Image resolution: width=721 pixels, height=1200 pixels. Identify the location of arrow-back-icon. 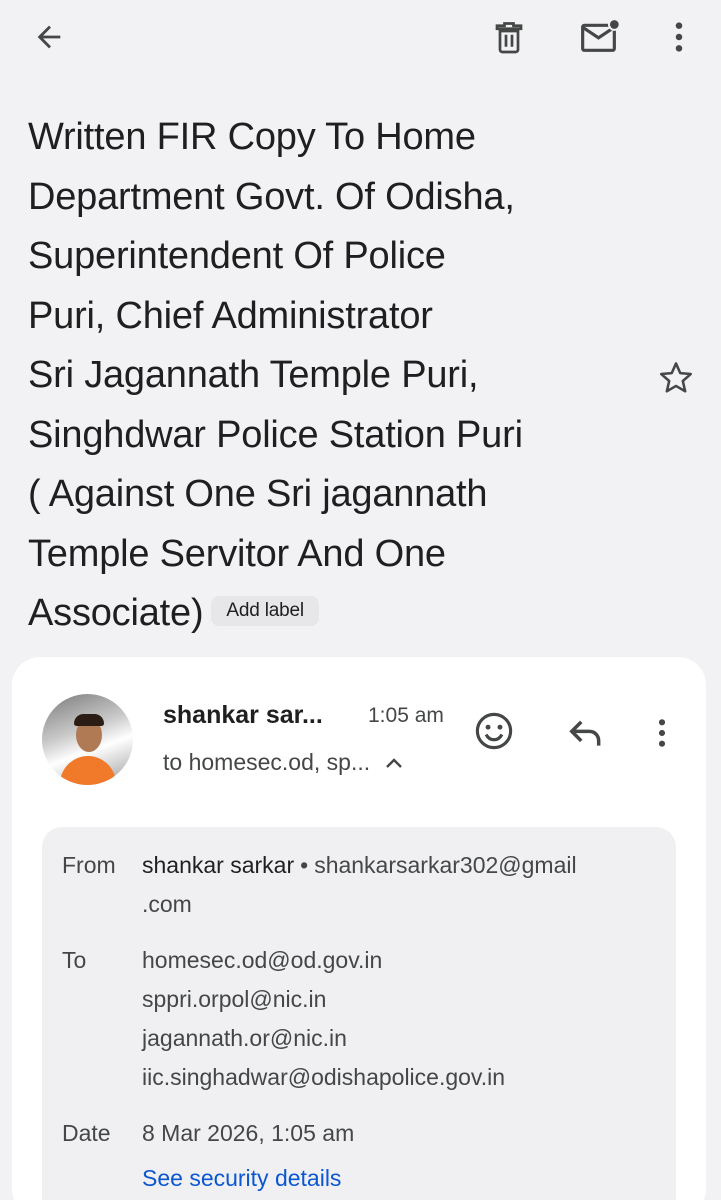
(49, 37).